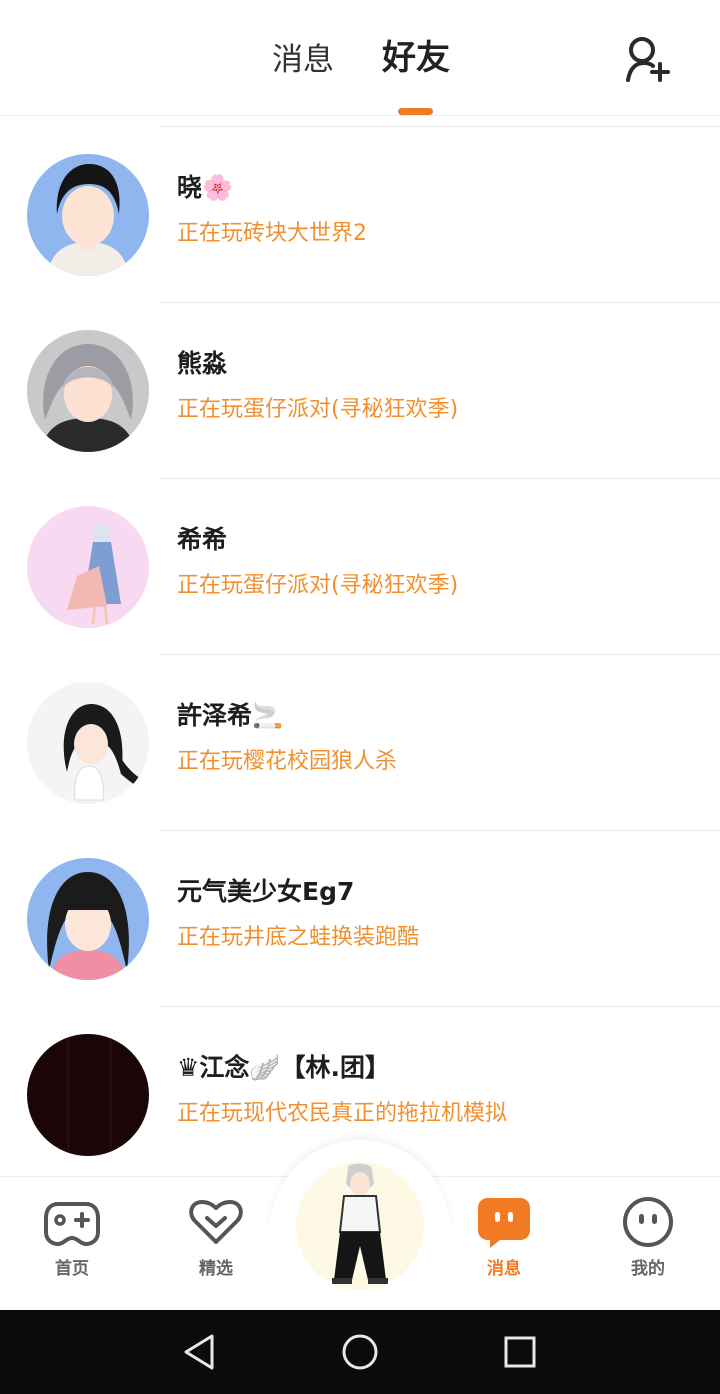 The height and width of the screenshot is (1394, 720). I want to click on active-tab-indicator, so click(415, 111).